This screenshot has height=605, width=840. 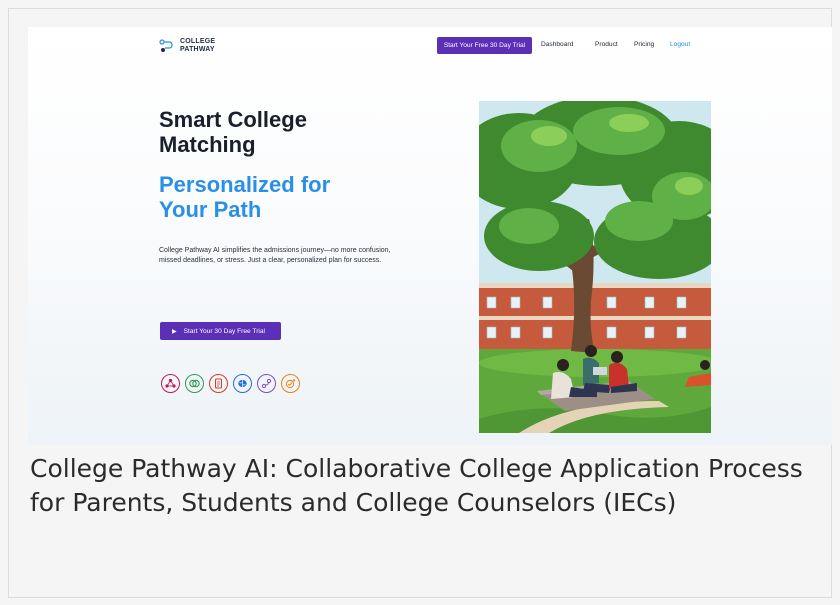 What do you see at coordinates (230, 383) in the screenshot?
I see `feature-icons` at bounding box center [230, 383].